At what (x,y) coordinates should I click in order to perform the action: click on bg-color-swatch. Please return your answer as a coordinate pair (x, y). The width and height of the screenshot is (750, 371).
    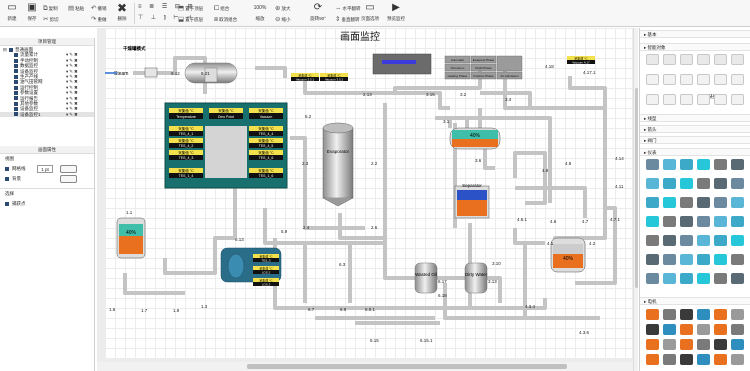
    Looking at the image, I should click on (68, 179).